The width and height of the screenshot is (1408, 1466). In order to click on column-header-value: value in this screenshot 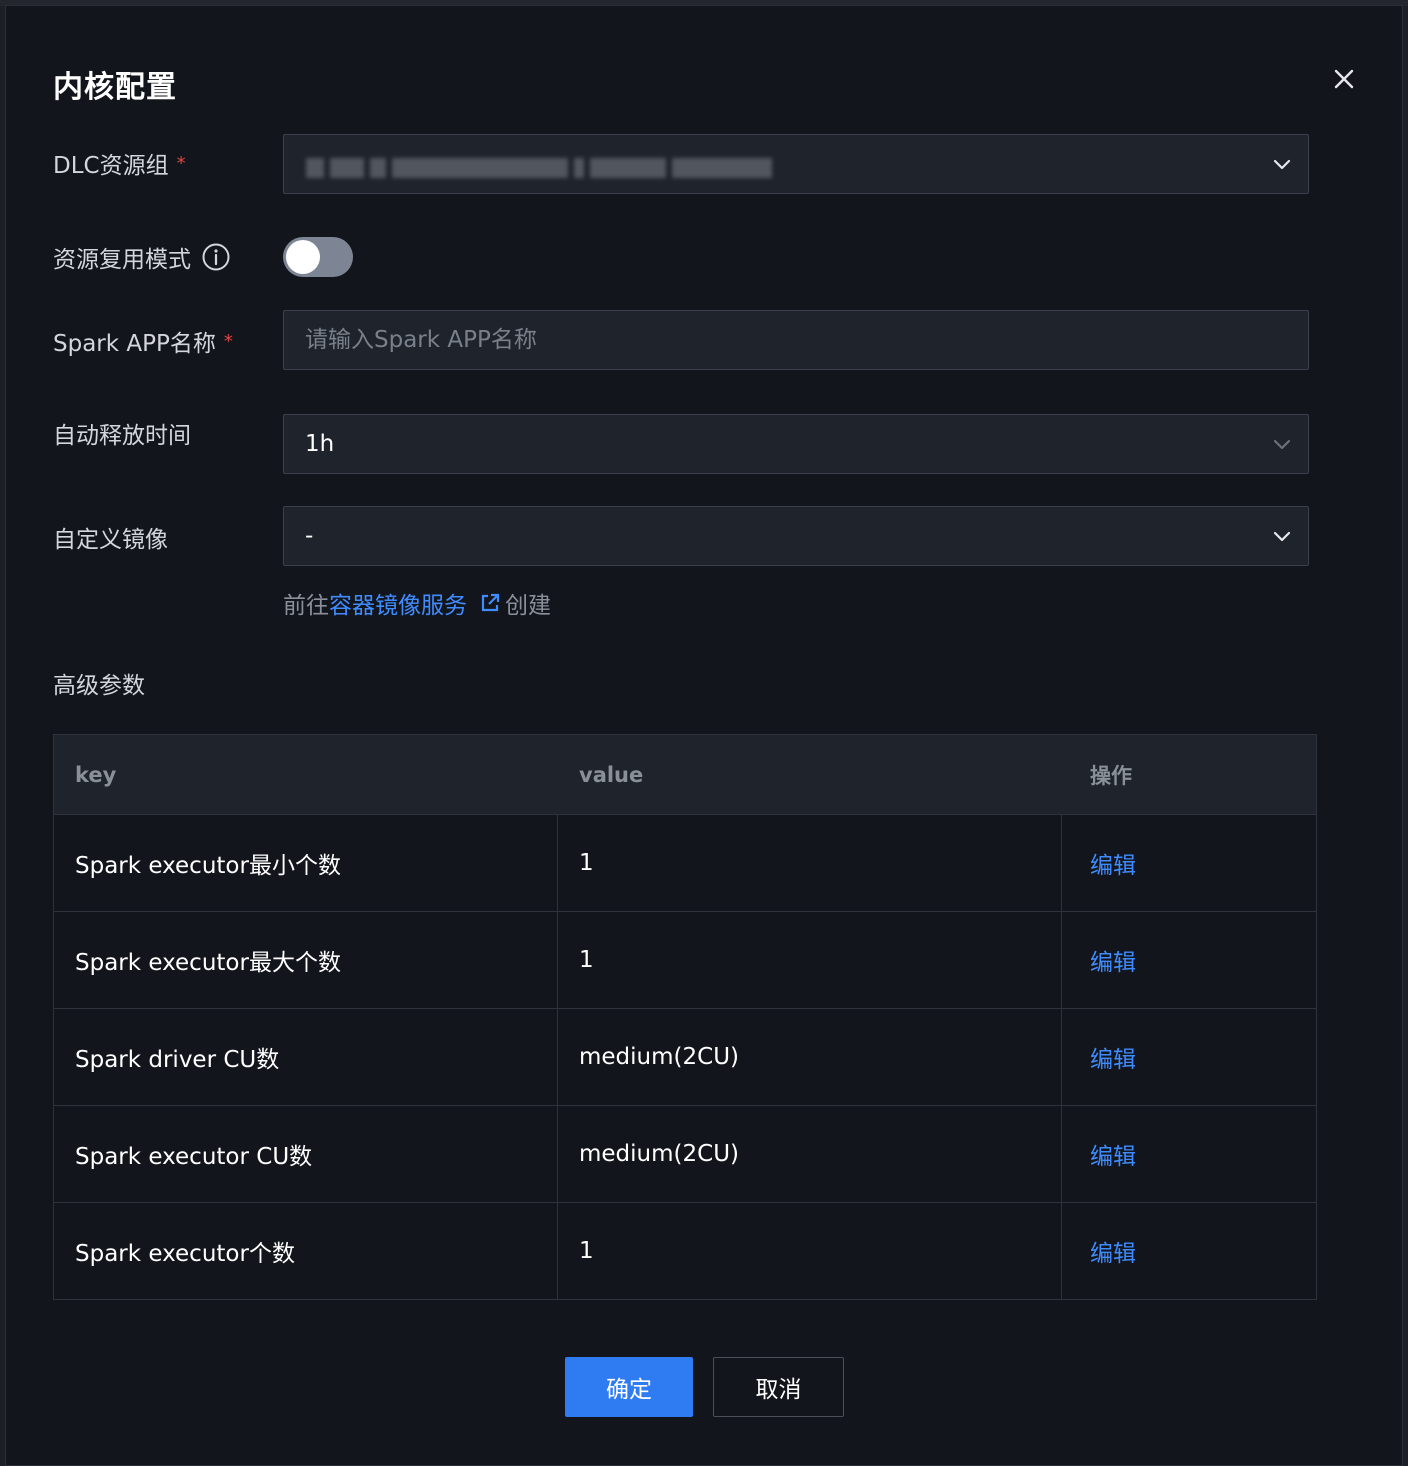, I will do `click(611, 774)`.